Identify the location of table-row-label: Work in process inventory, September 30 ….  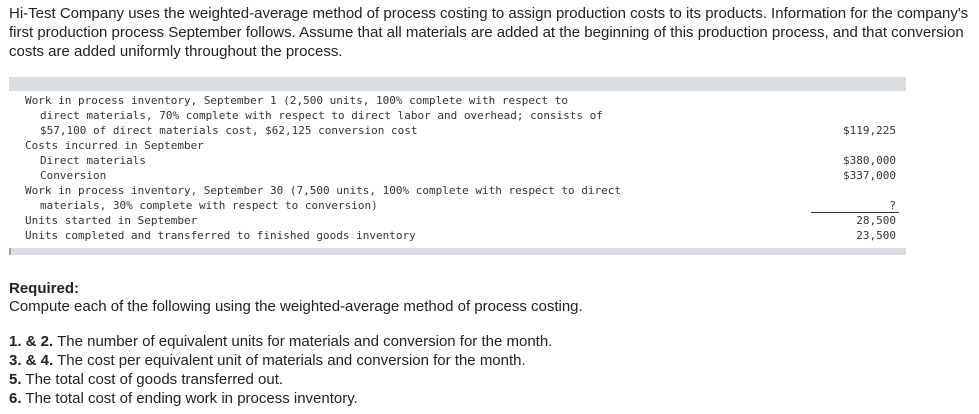
(323, 190).